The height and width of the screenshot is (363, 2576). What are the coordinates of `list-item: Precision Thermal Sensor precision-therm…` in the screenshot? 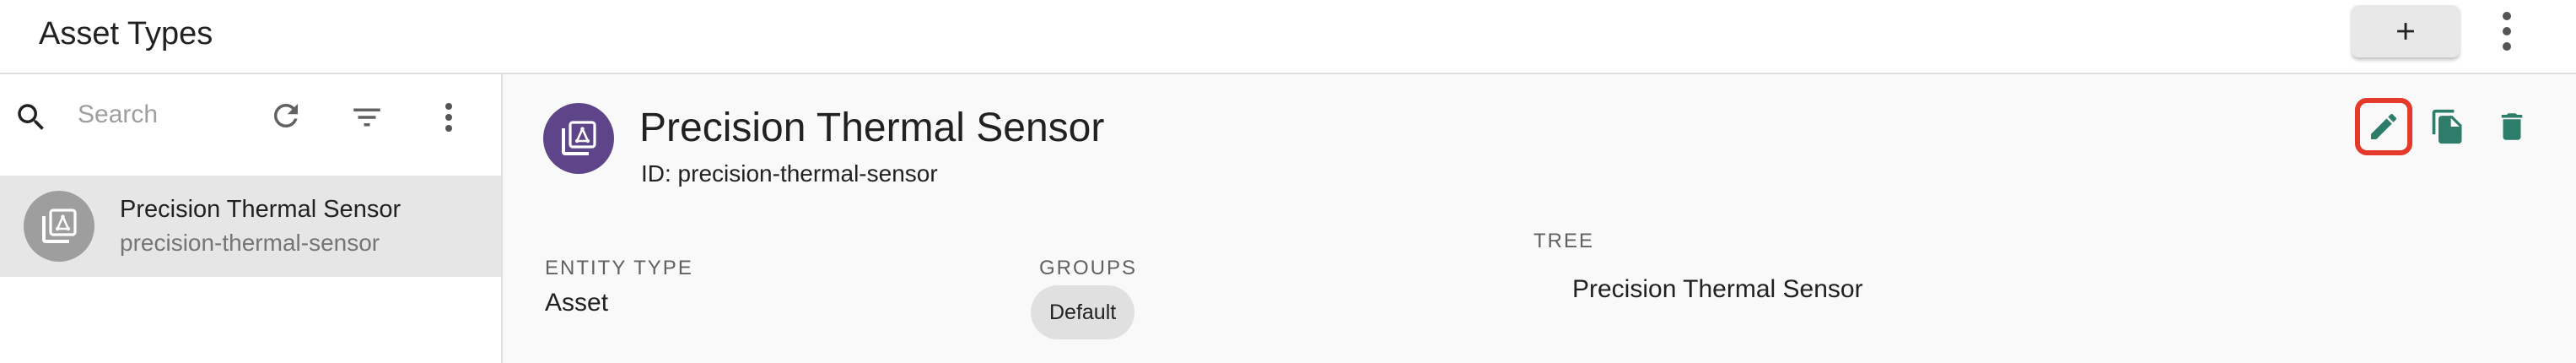 It's located at (250, 226).